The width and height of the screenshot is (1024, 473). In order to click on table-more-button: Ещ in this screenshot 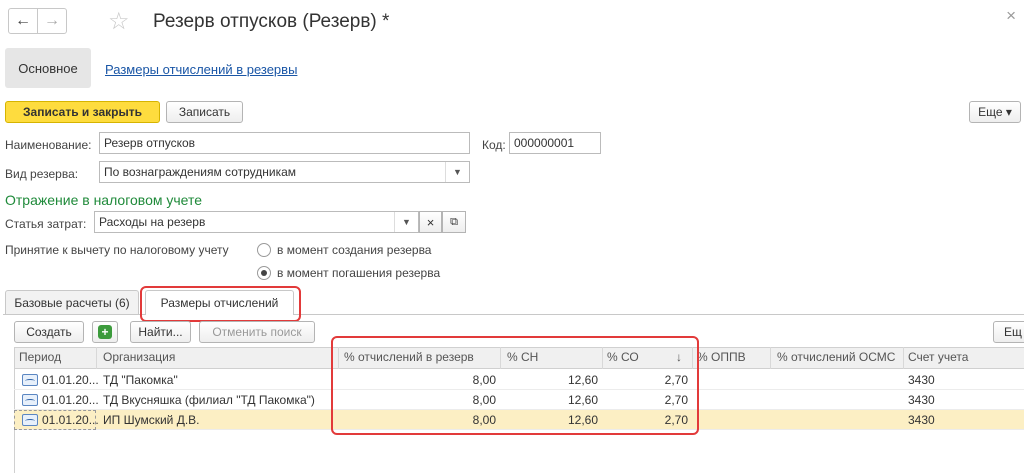, I will do `click(1008, 332)`.